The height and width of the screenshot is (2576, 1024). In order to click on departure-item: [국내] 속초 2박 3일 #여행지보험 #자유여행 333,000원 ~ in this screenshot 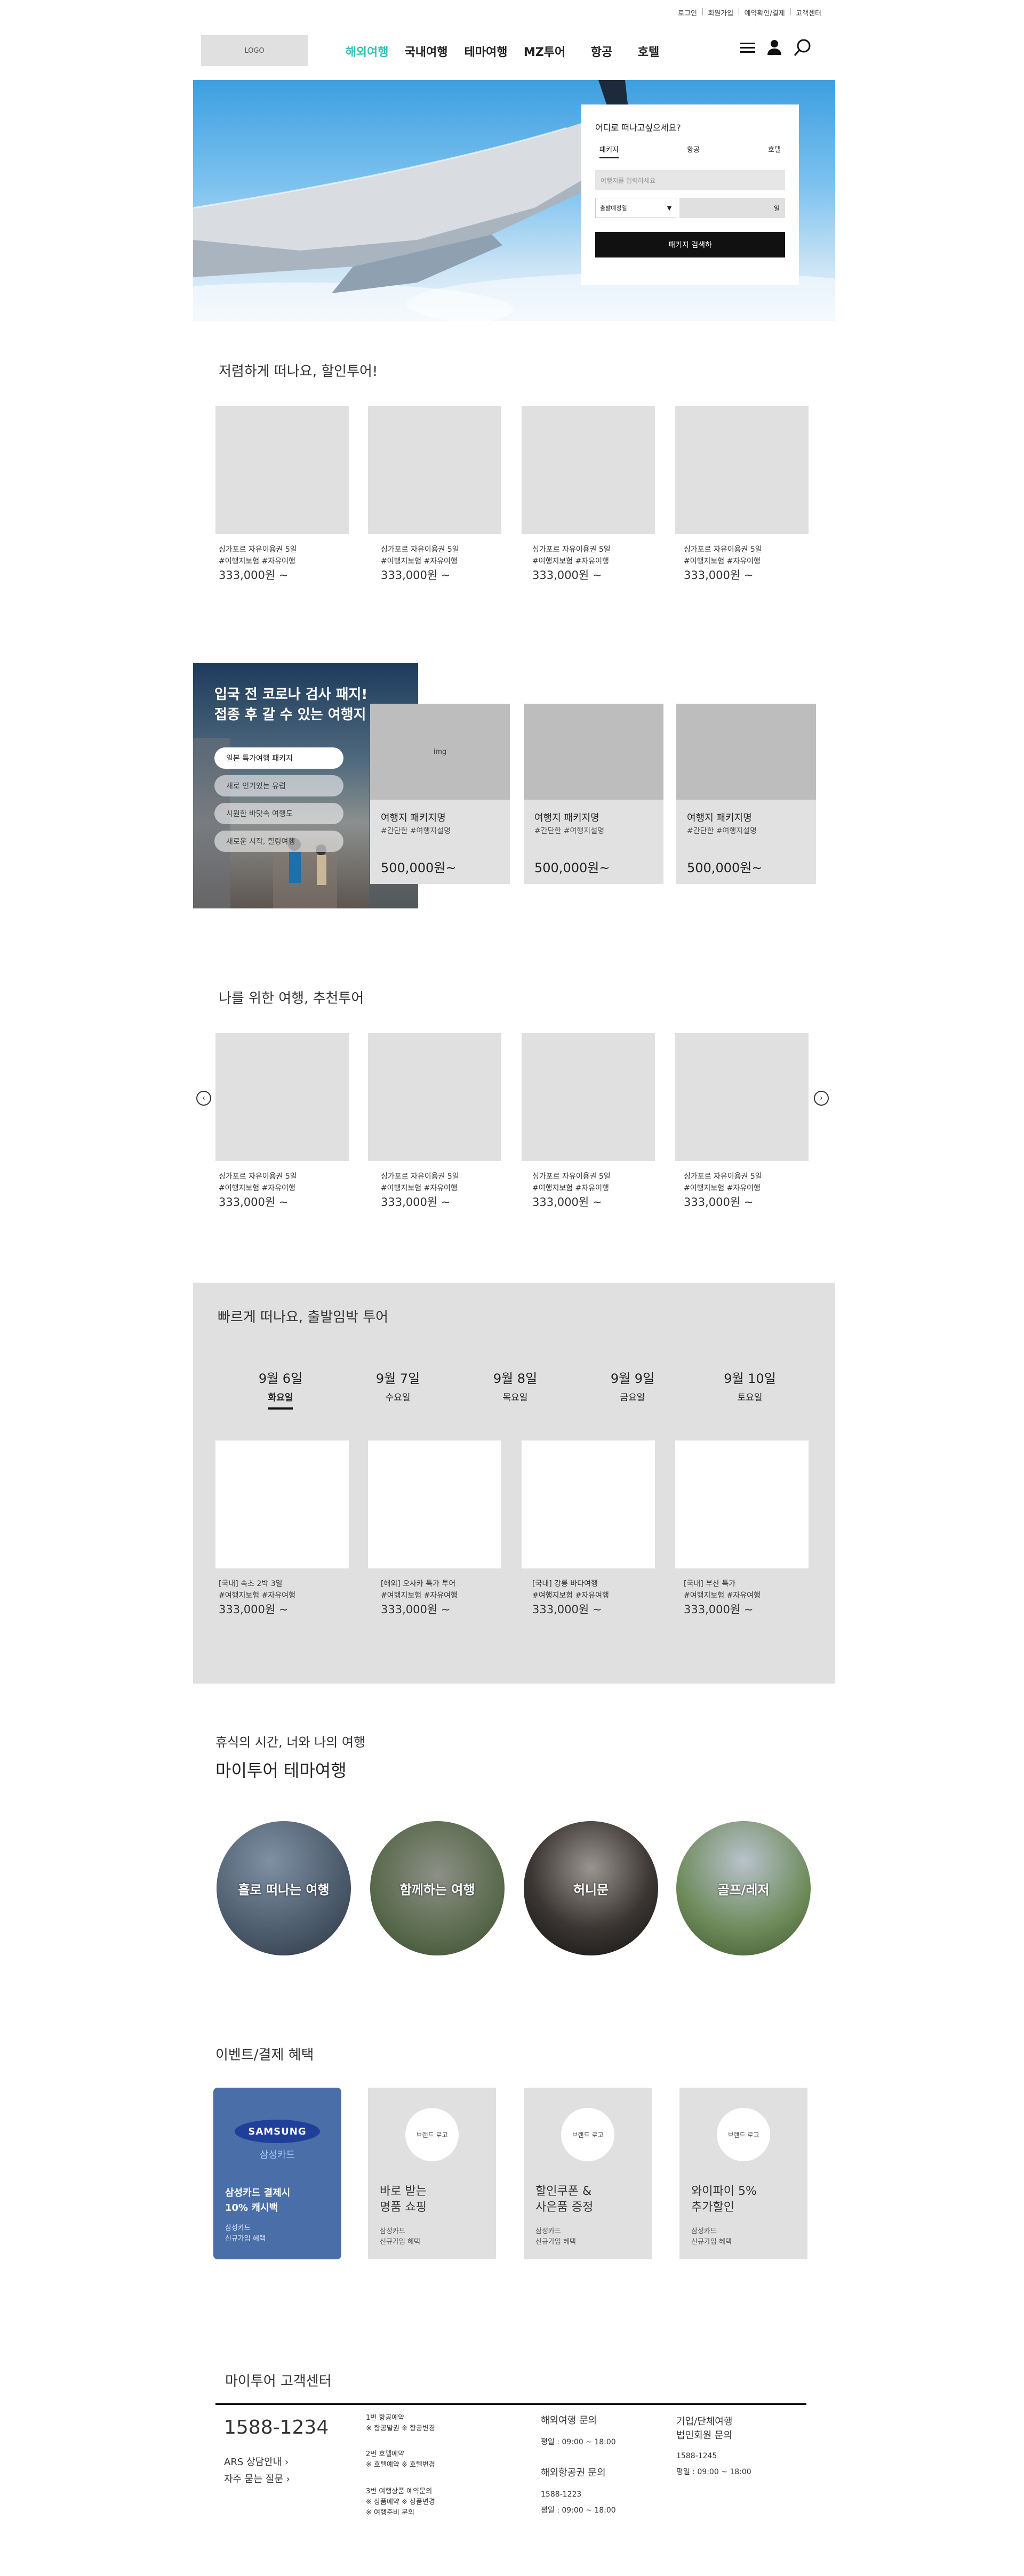, I will do `click(288, 1597)`.